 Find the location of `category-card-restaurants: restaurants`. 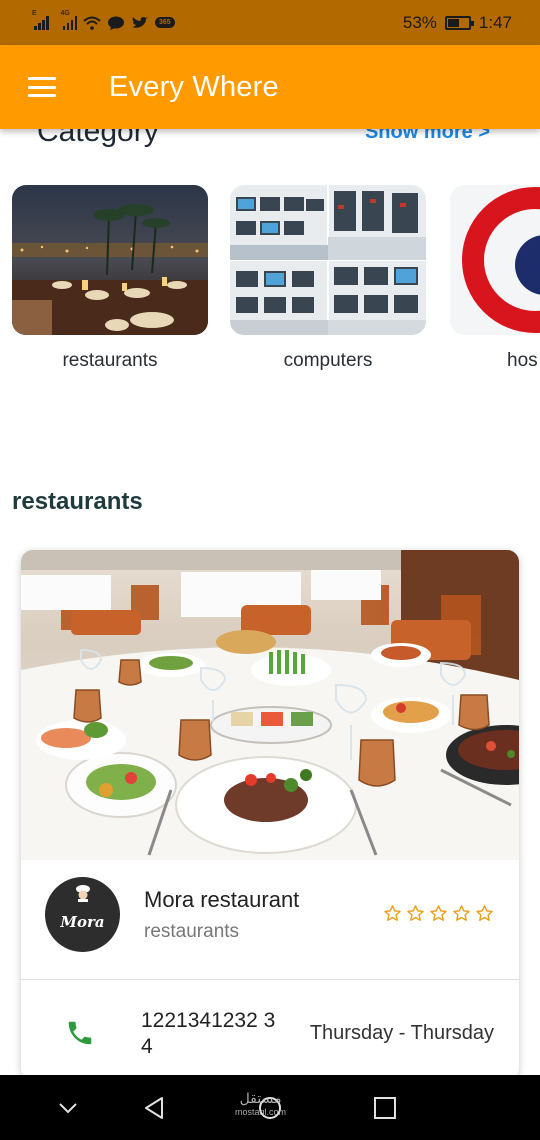

category-card-restaurants: restaurants is located at coordinates (110, 278).